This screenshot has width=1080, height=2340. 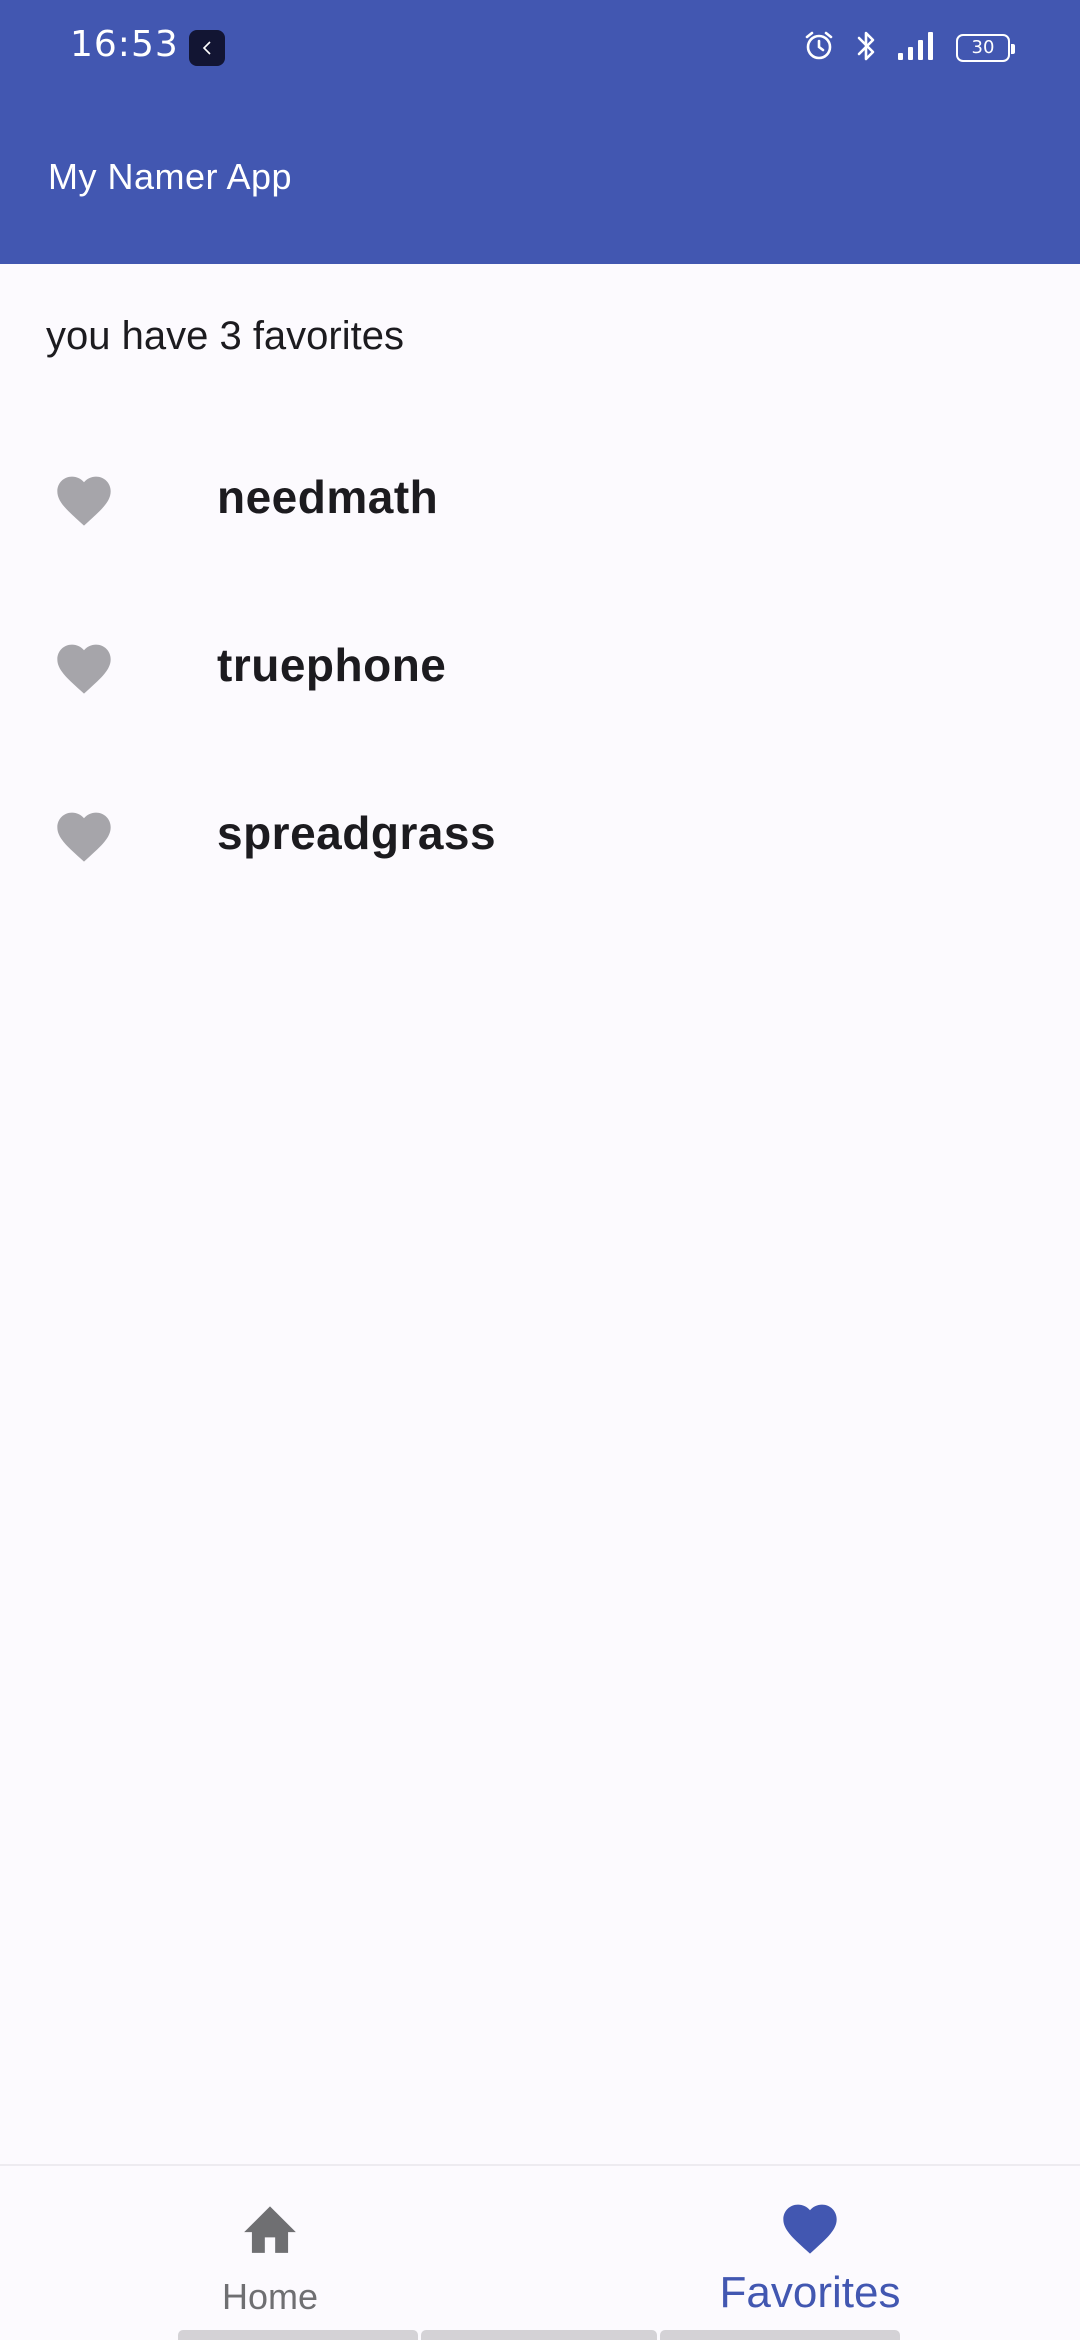 What do you see at coordinates (540, 834) in the screenshot?
I see `list-item: spreadgrass` at bounding box center [540, 834].